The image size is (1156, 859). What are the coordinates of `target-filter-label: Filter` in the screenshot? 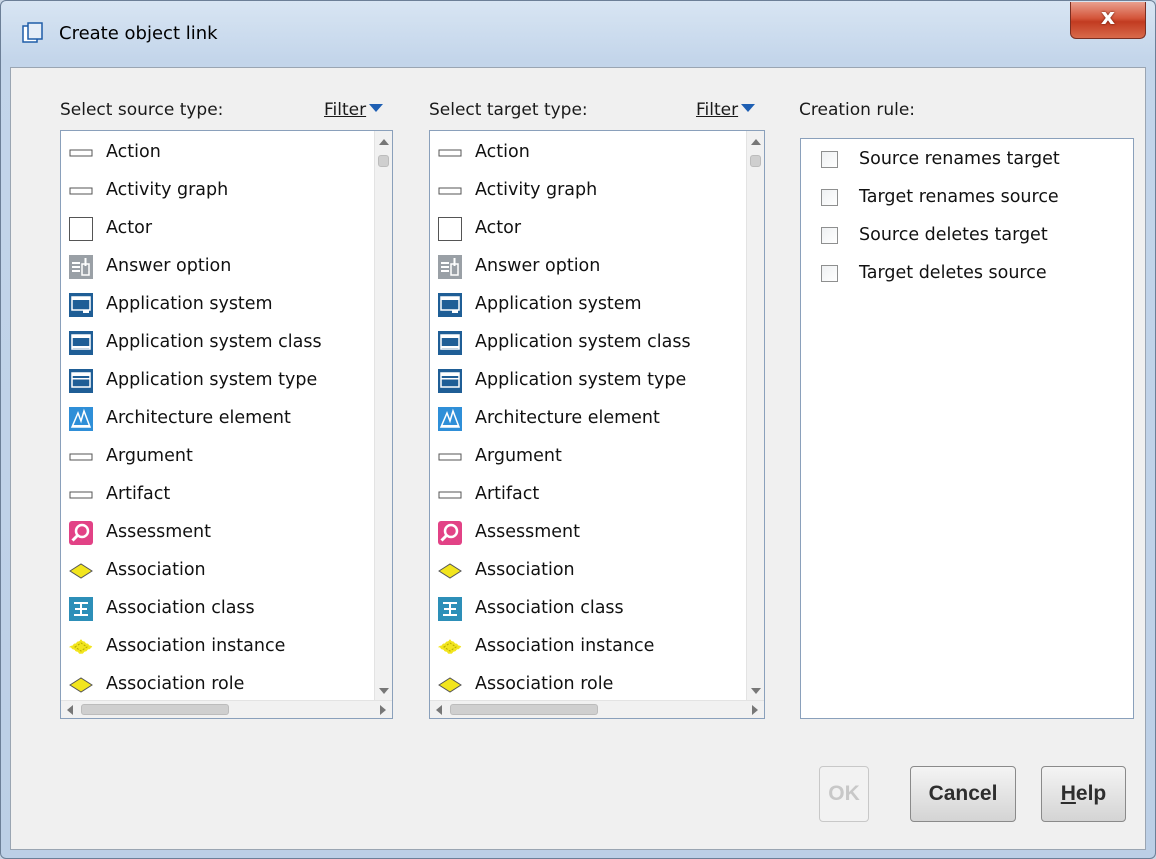 It's located at (717, 110).